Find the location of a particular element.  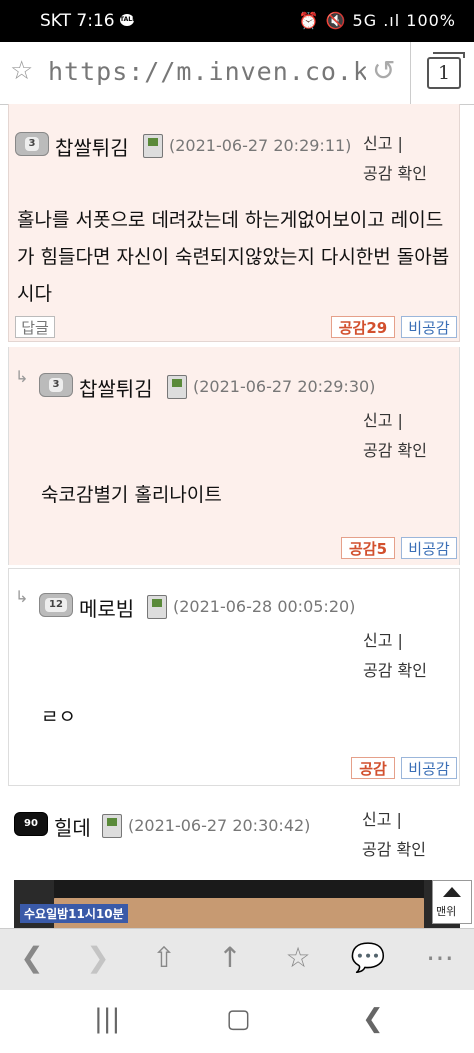

like-button: 공감5 is located at coordinates (368, 548).